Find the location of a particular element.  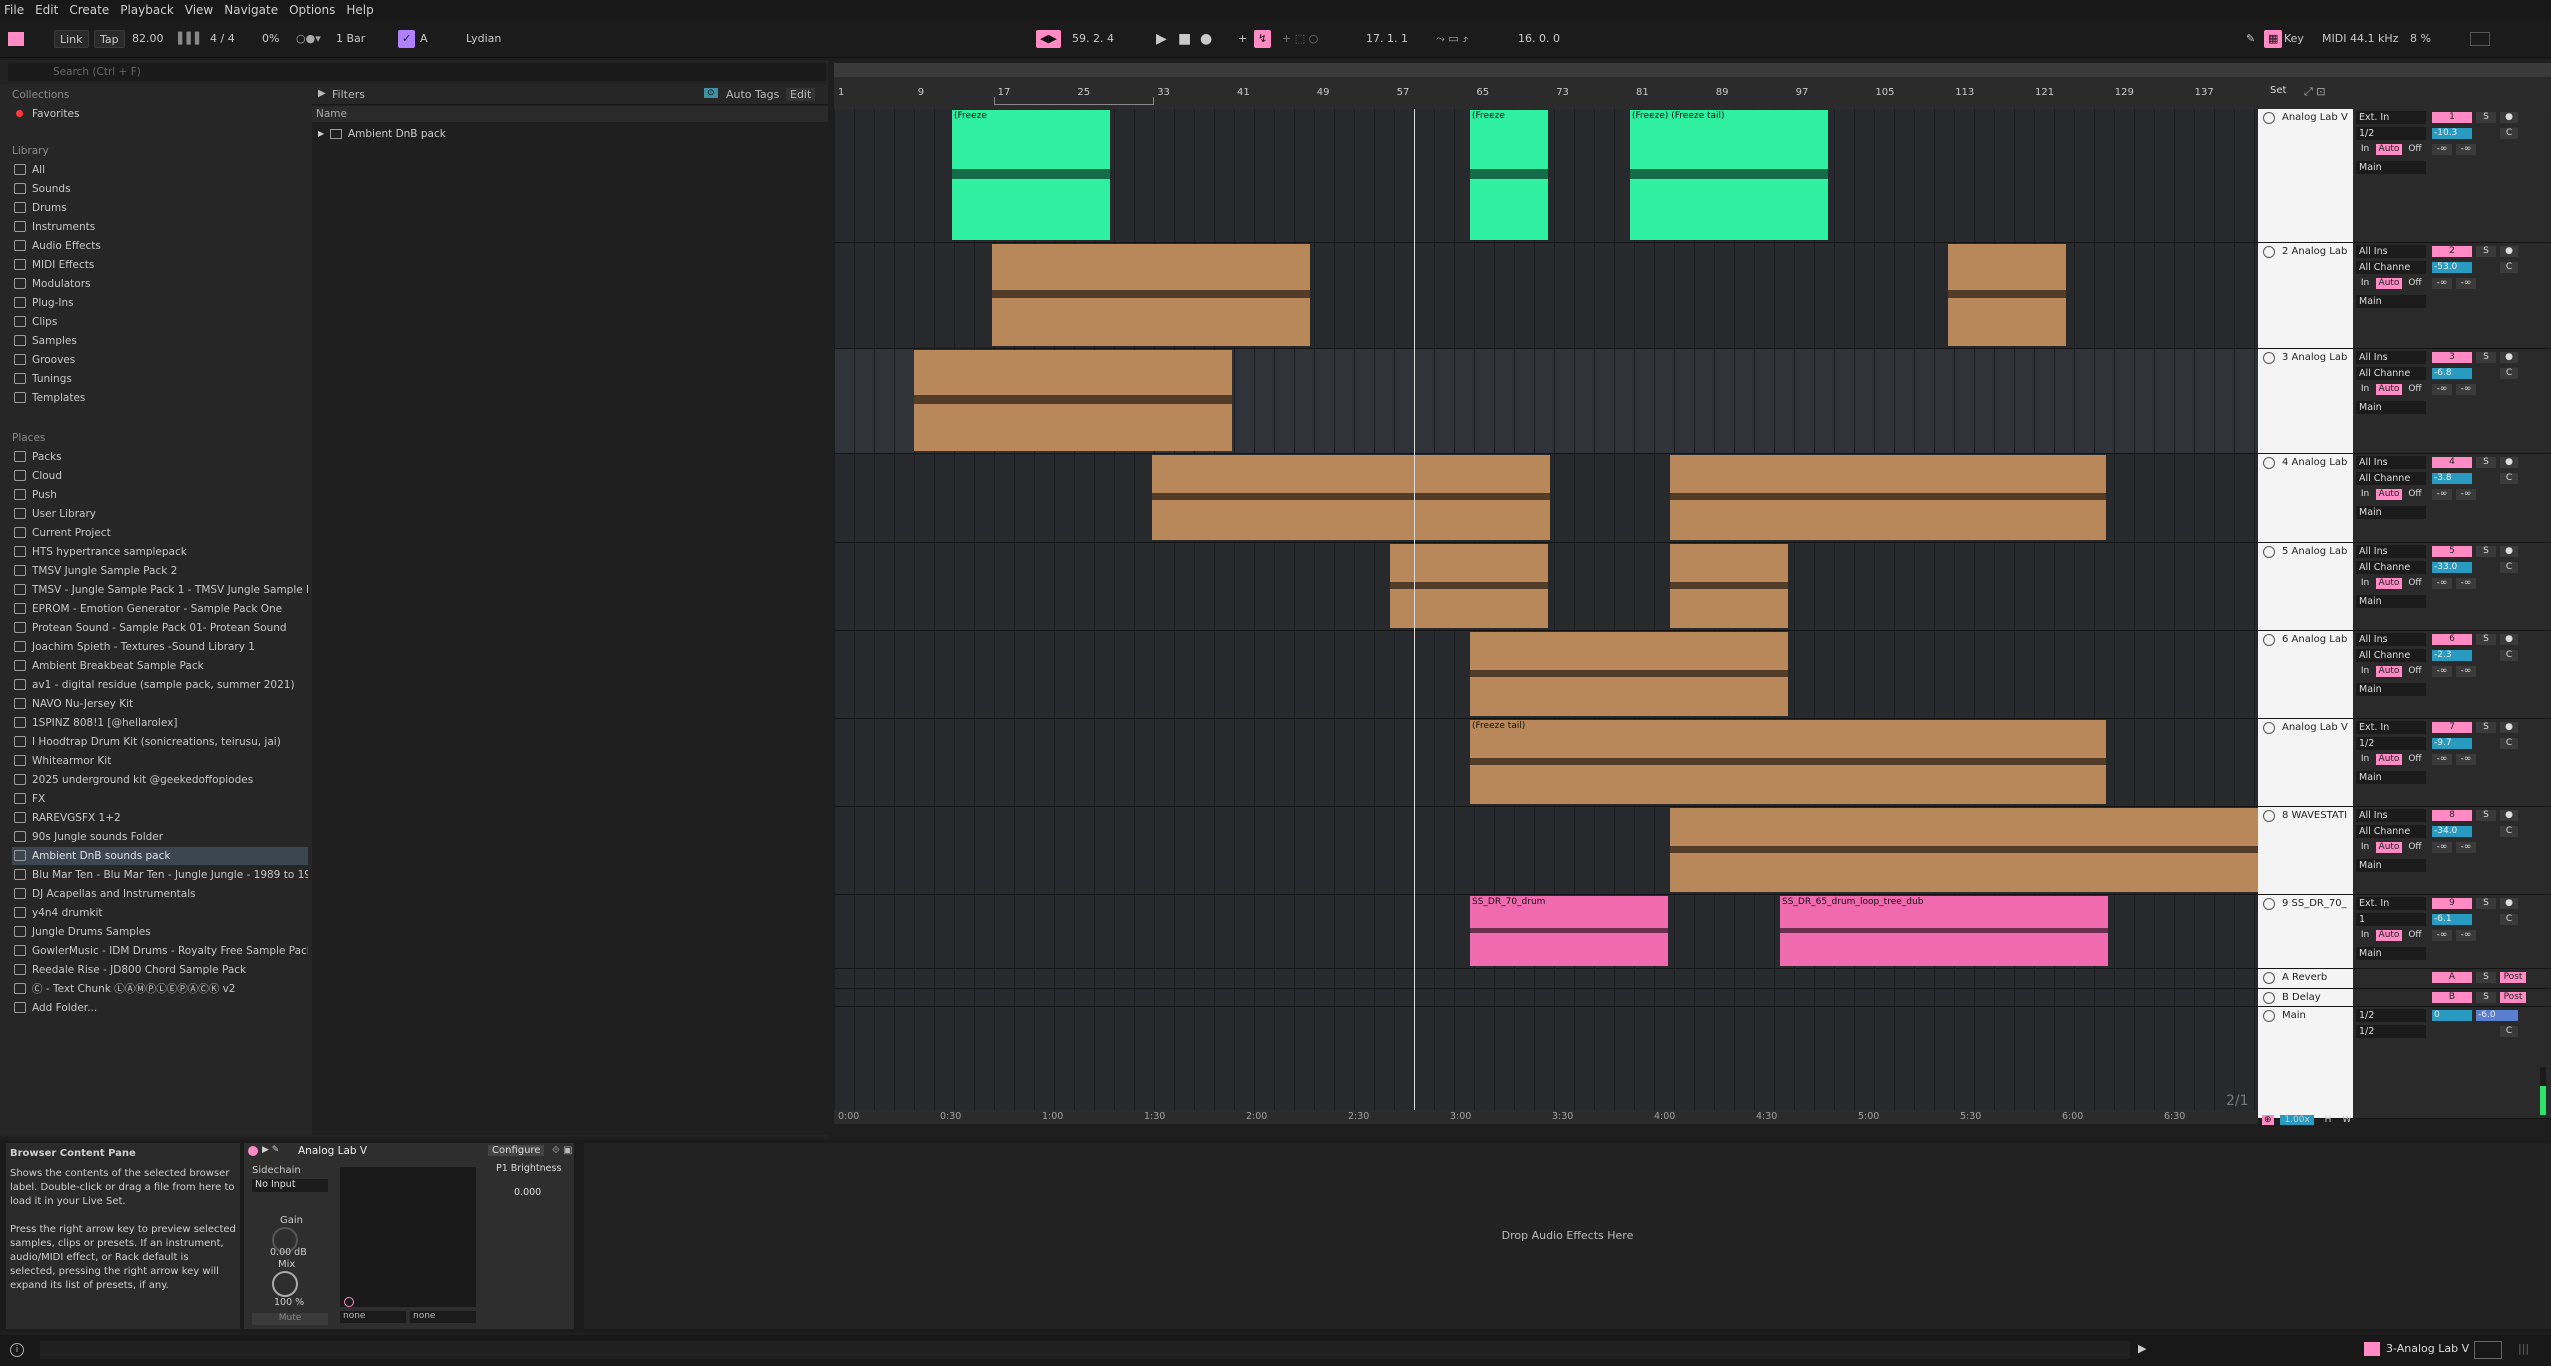

place-item: 1SPINZ 808!1 [@hellarolex] is located at coordinates (160, 723).